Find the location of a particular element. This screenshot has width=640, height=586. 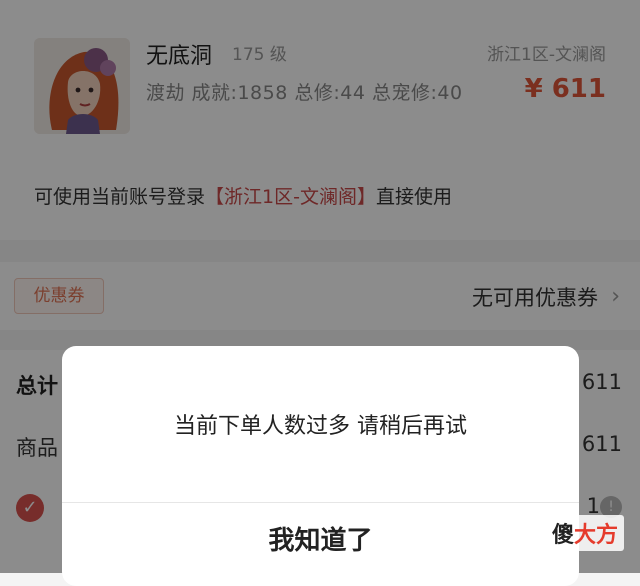

watermark-right: 大方 is located at coordinates (595, 535).